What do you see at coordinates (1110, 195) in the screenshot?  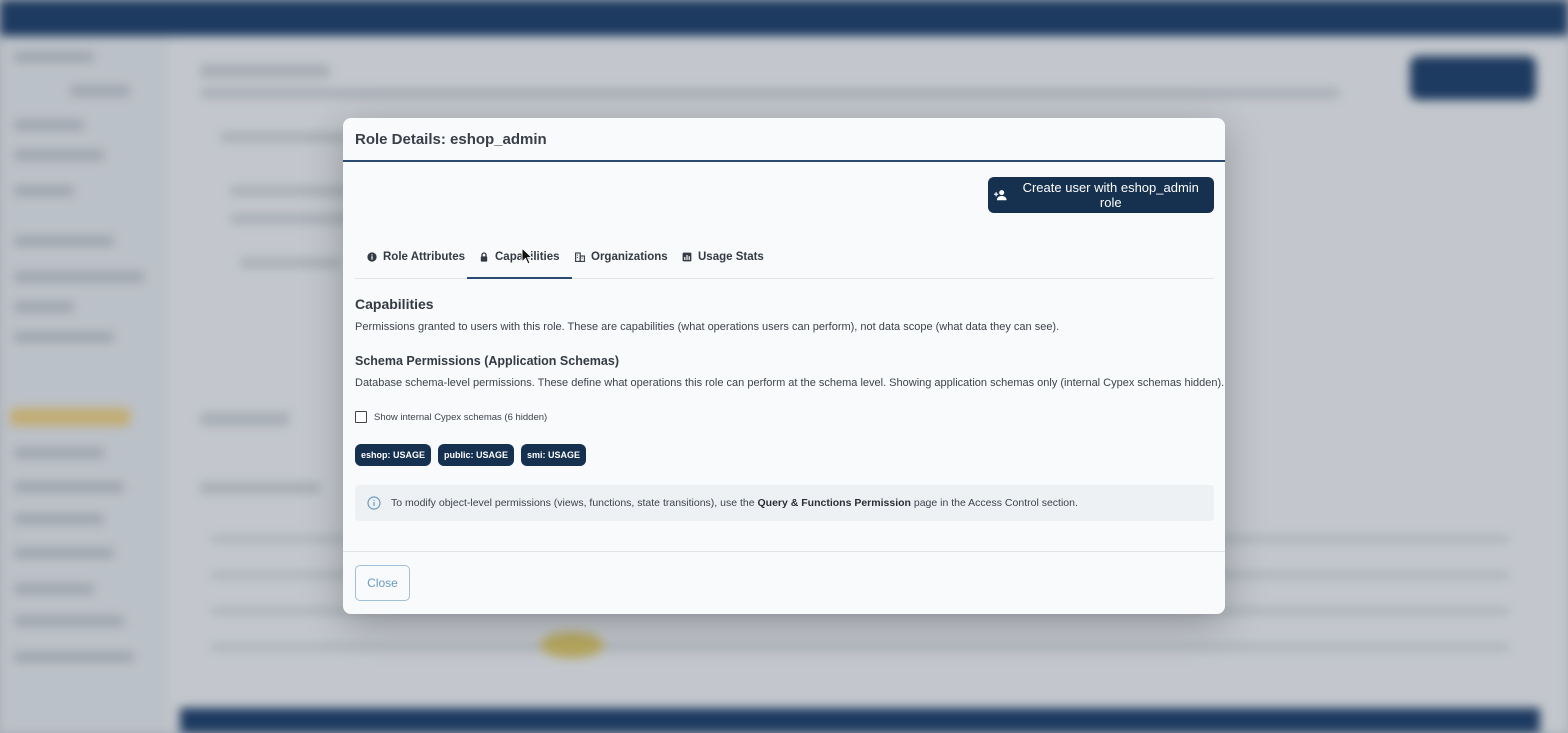 I see `create-user-button-label: Create user with eshop_admin role` at bounding box center [1110, 195].